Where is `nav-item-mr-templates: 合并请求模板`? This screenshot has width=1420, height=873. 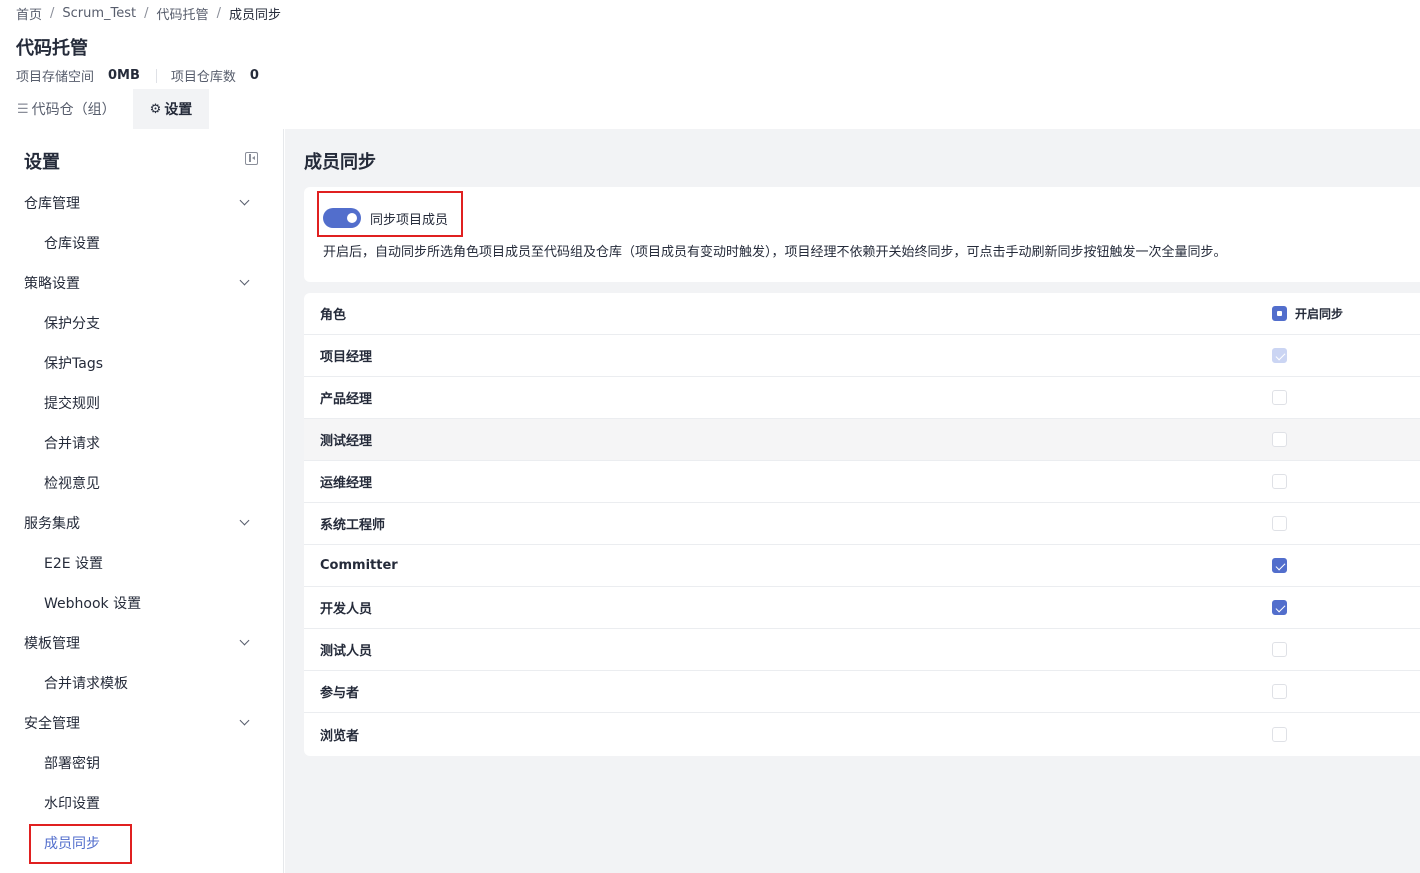
nav-item-mr-templates: 合并请求模板 is located at coordinates (142, 683).